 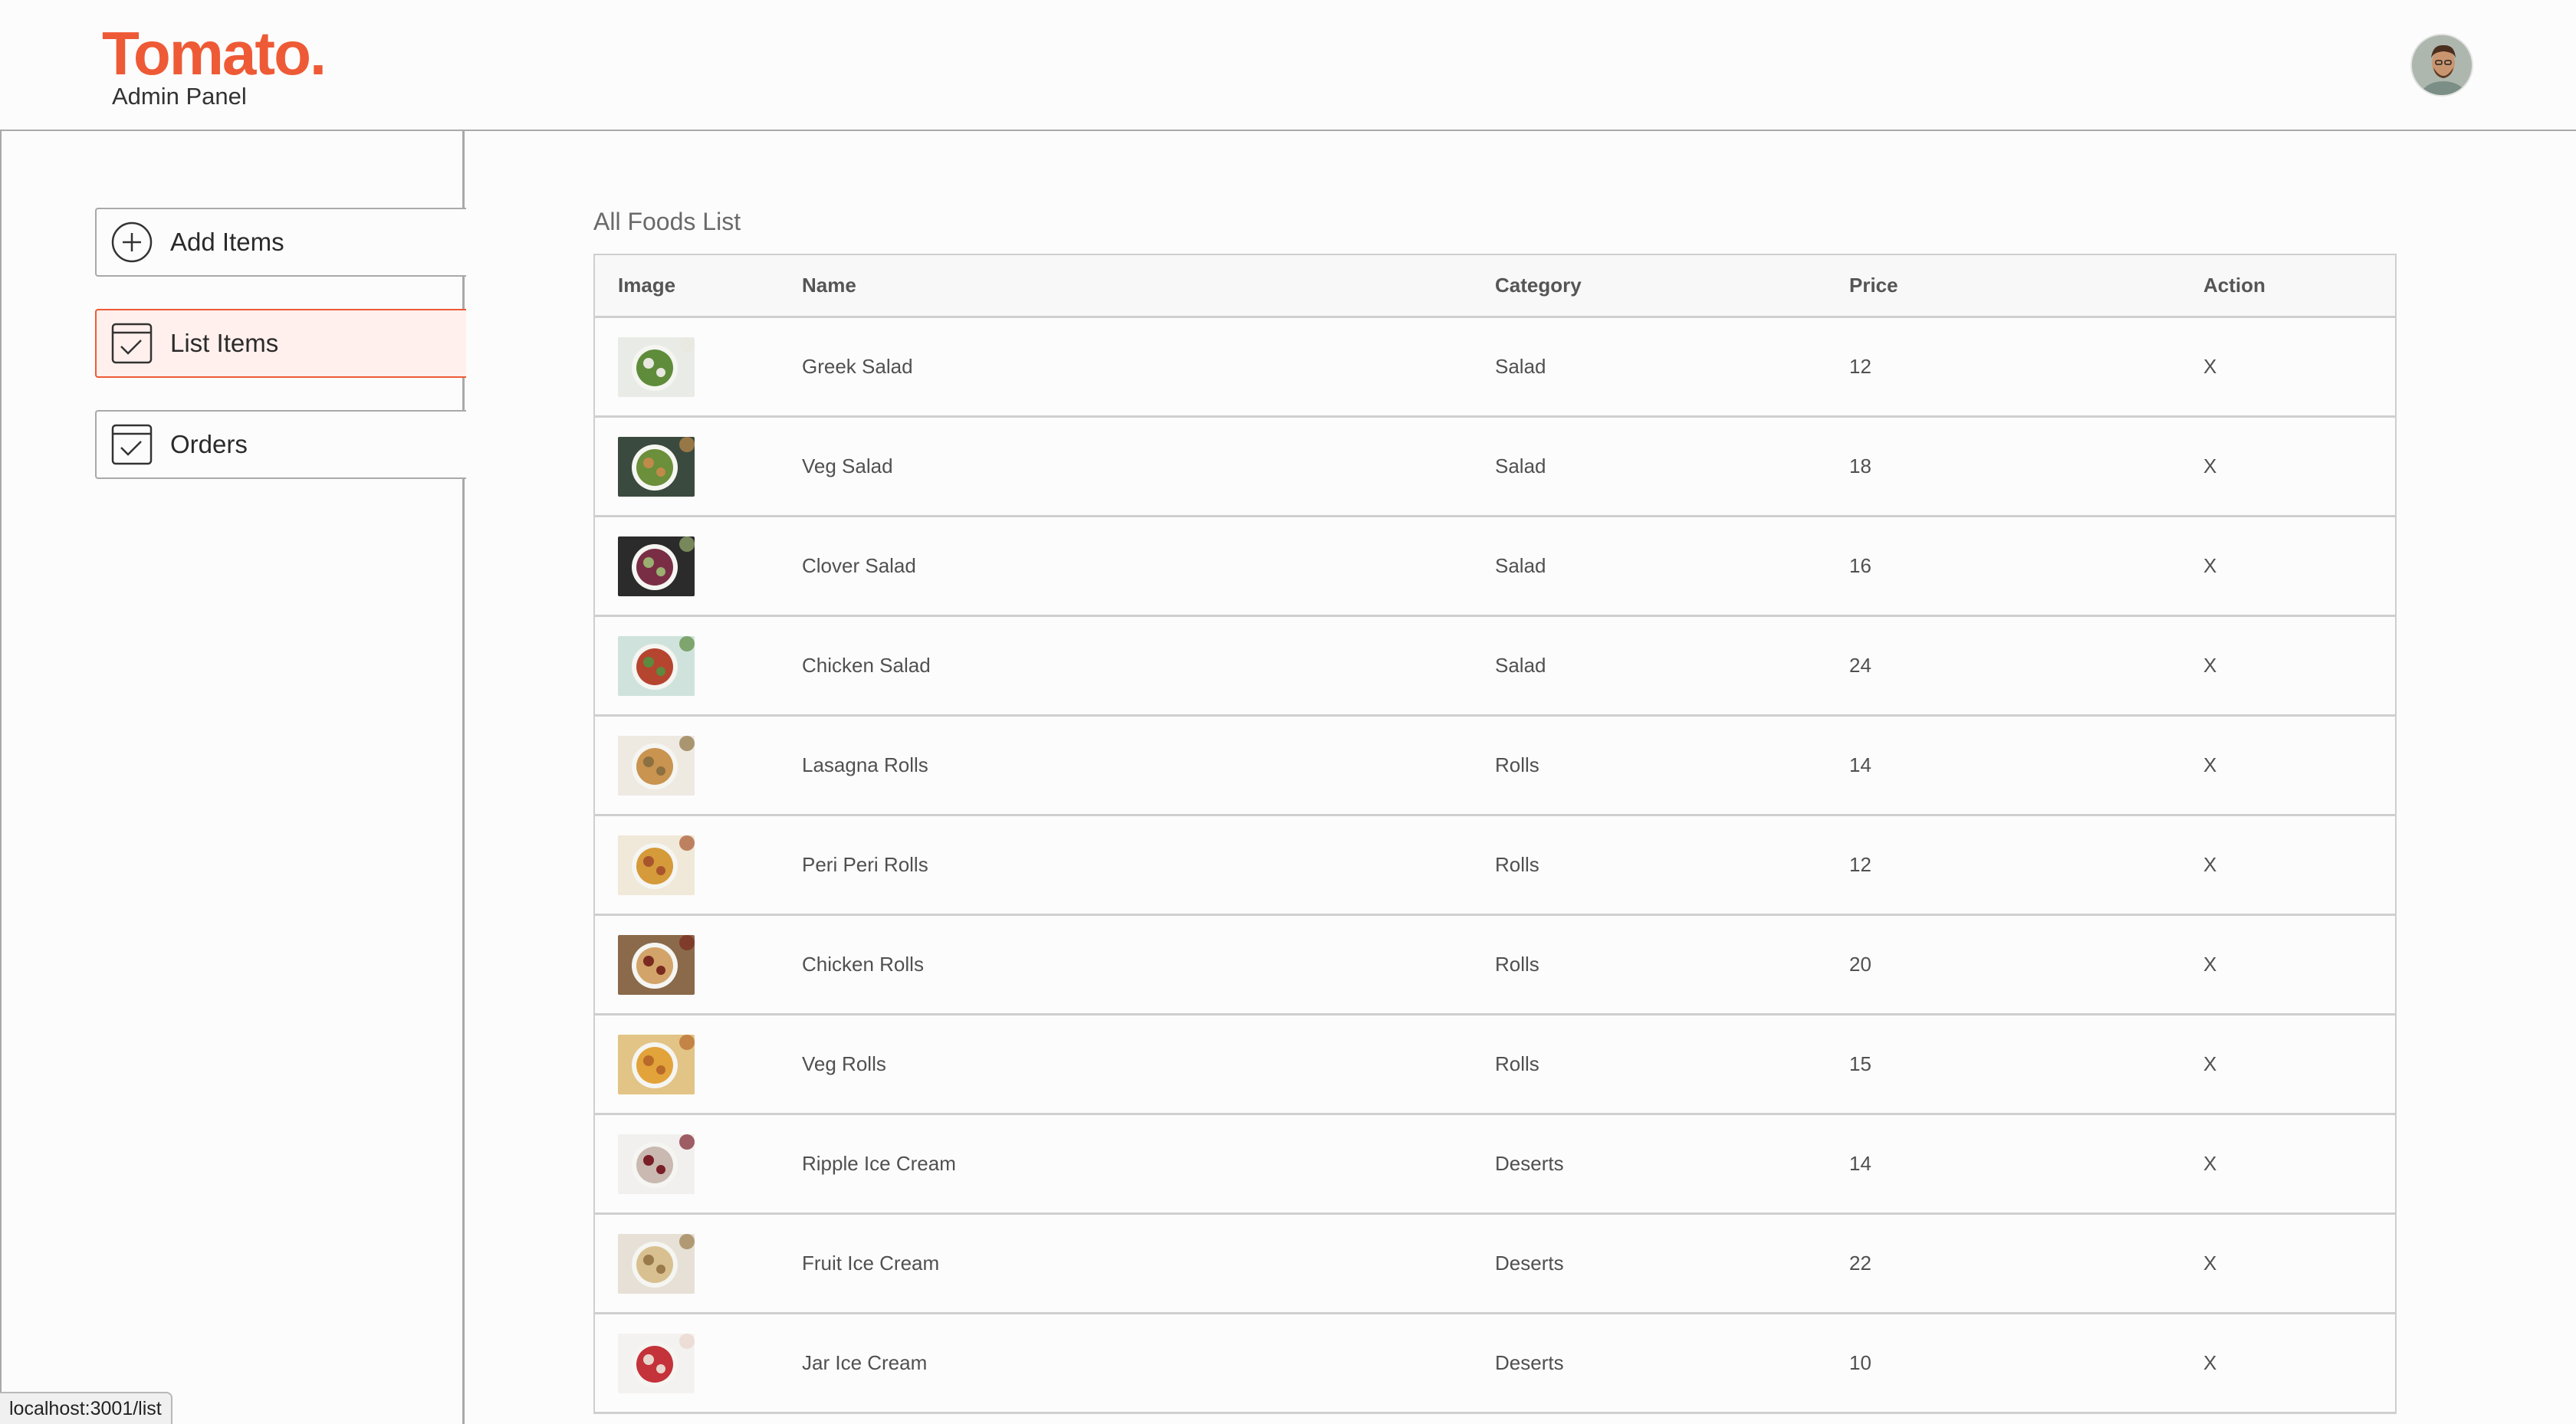 What do you see at coordinates (848, 466) in the screenshot?
I see `food-name: Veg Salad` at bounding box center [848, 466].